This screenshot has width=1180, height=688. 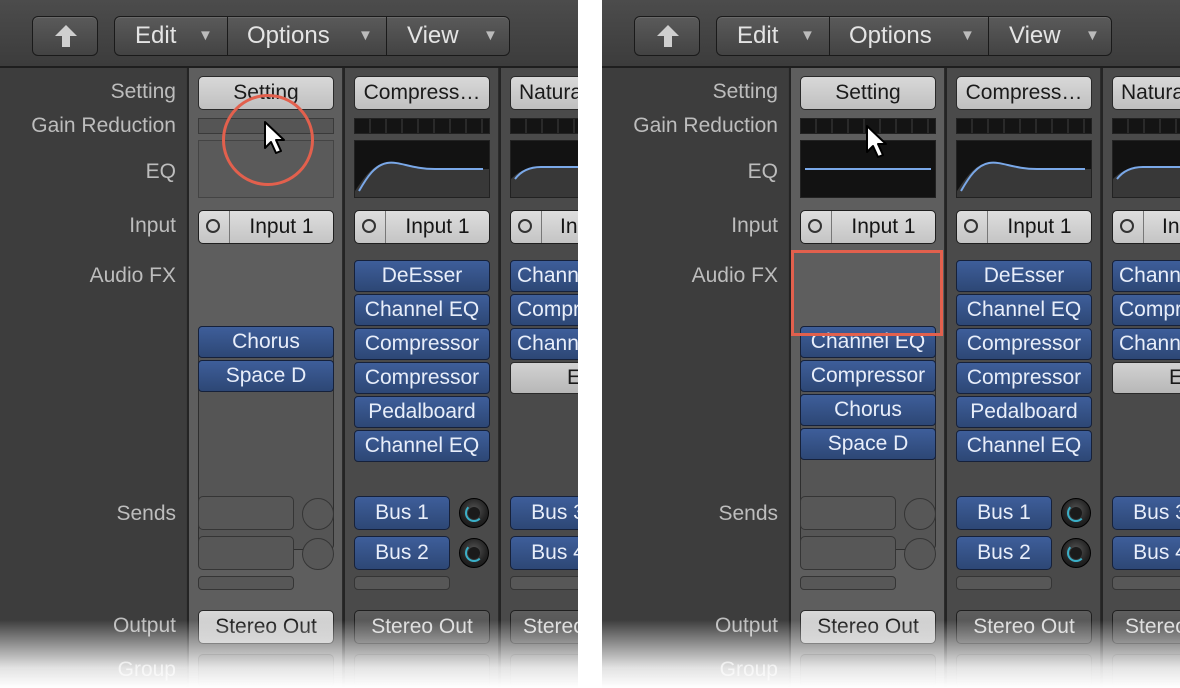 What do you see at coordinates (867, 293) in the screenshot?
I see `callout-highlight-rect` at bounding box center [867, 293].